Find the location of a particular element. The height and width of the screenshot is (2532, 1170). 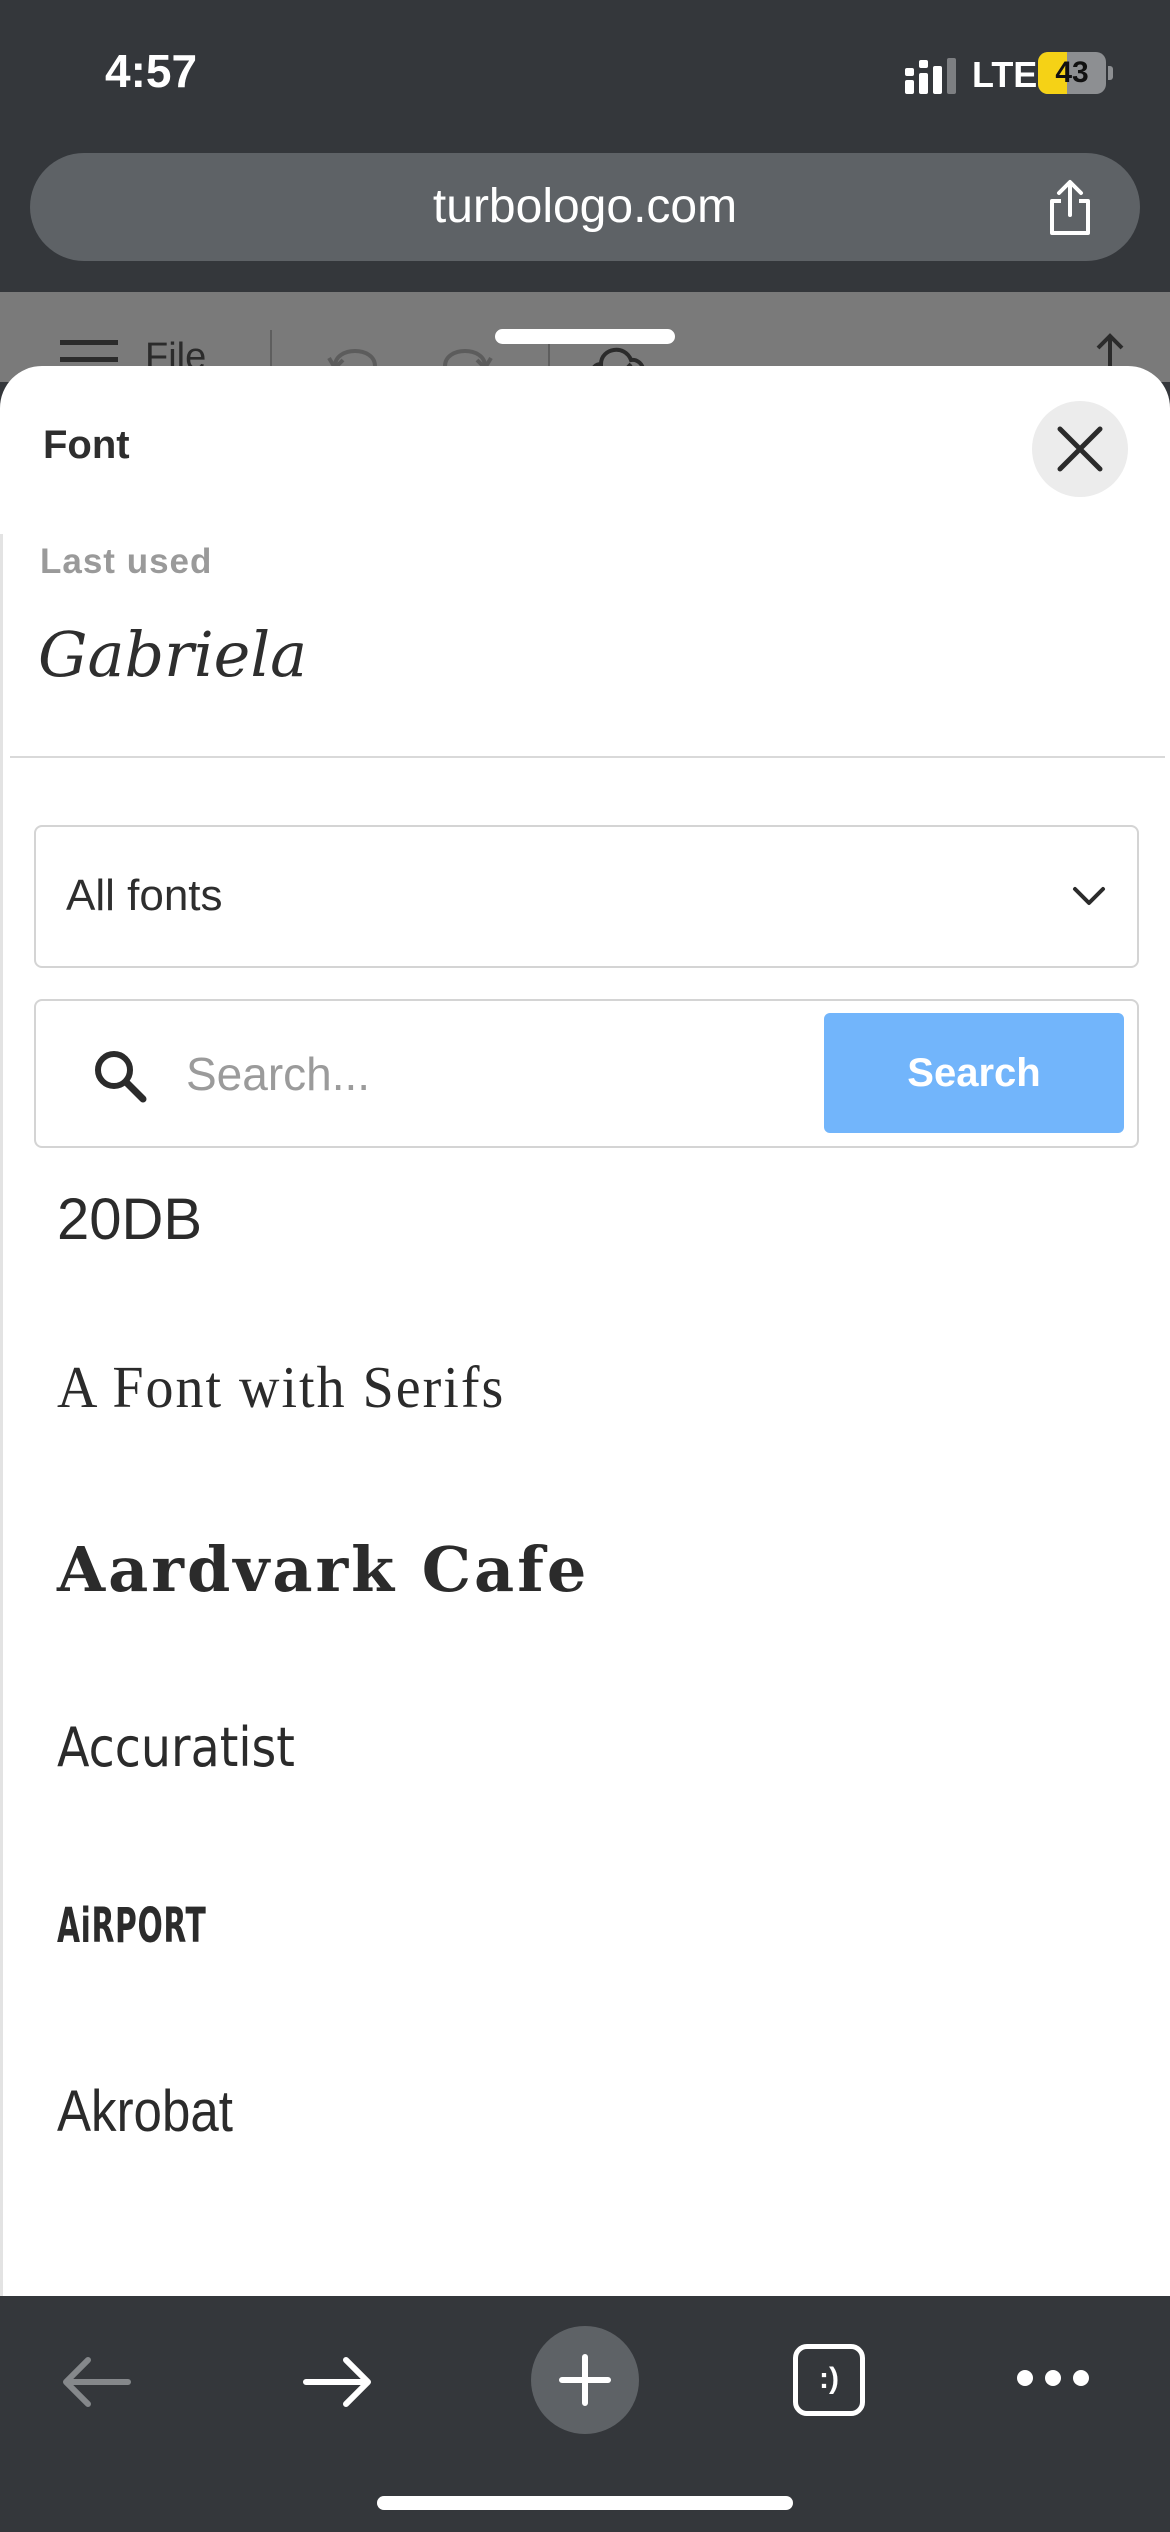

scroll-edge is located at coordinates (1, 1415).